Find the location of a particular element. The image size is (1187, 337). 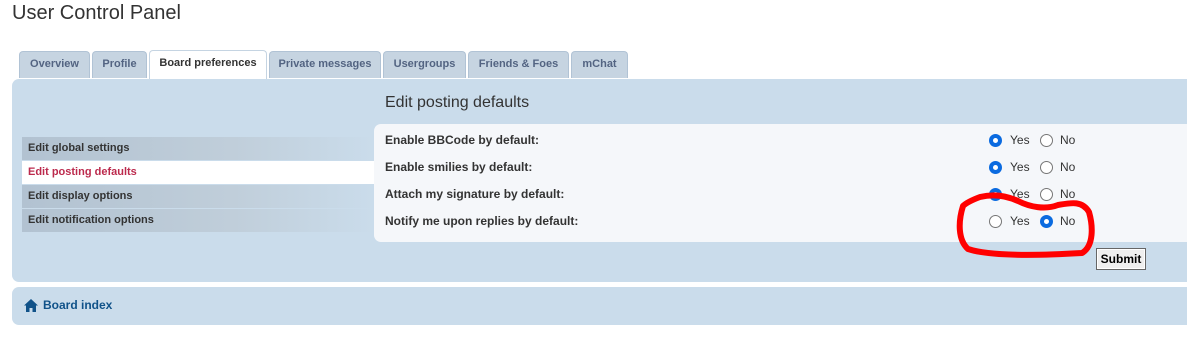

tab-overview: Overview is located at coordinates (54, 64).